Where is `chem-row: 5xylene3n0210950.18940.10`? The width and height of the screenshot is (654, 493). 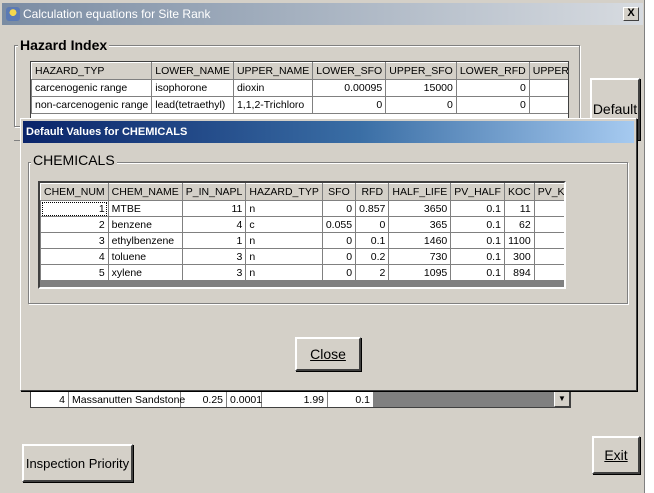
chem-row: 5xylene3n0210950.18940.10 is located at coordinates (302, 272).